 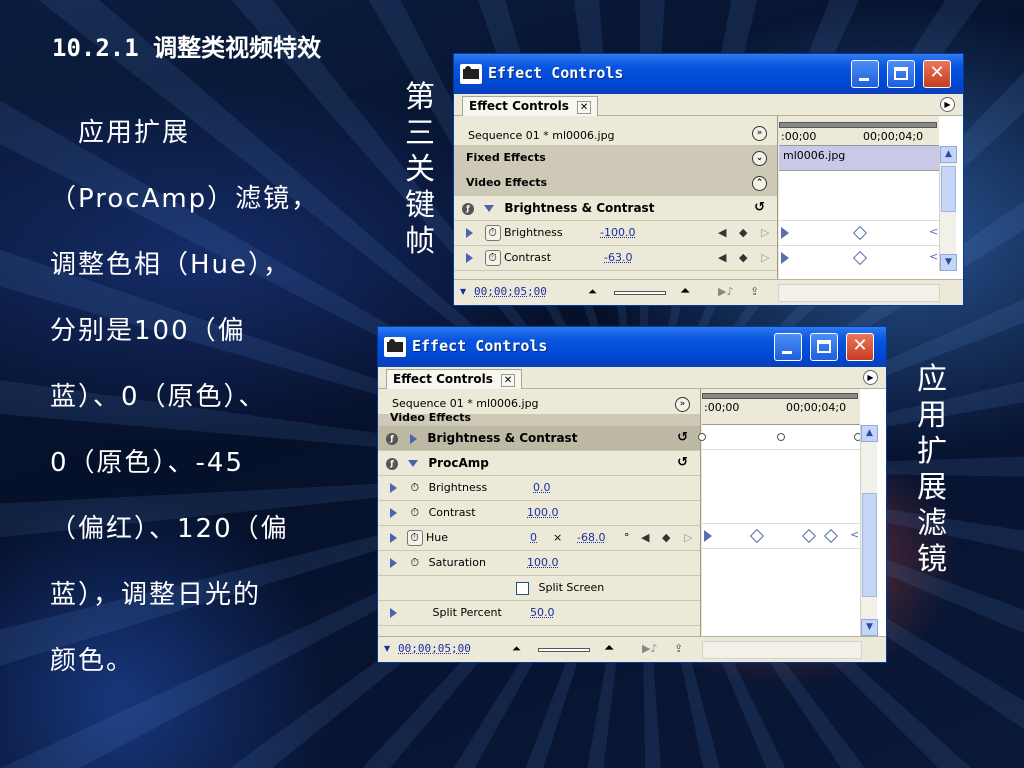 What do you see at coordinates (859, 158) in the screenshot?
I see `clip-bar: ml0006.jpg` at bounding box center [859, 158].